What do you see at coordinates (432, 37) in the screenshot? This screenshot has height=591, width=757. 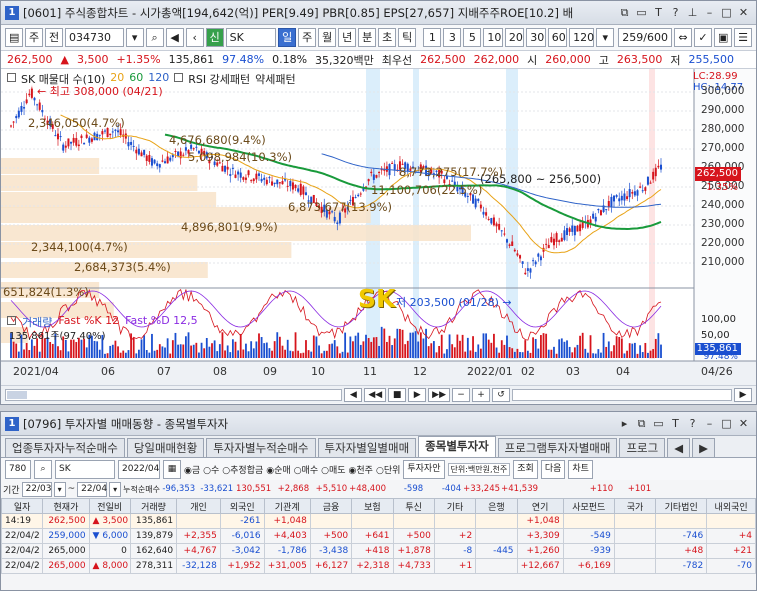 I see `interval-1: 1` at bounding box center [432, 37].